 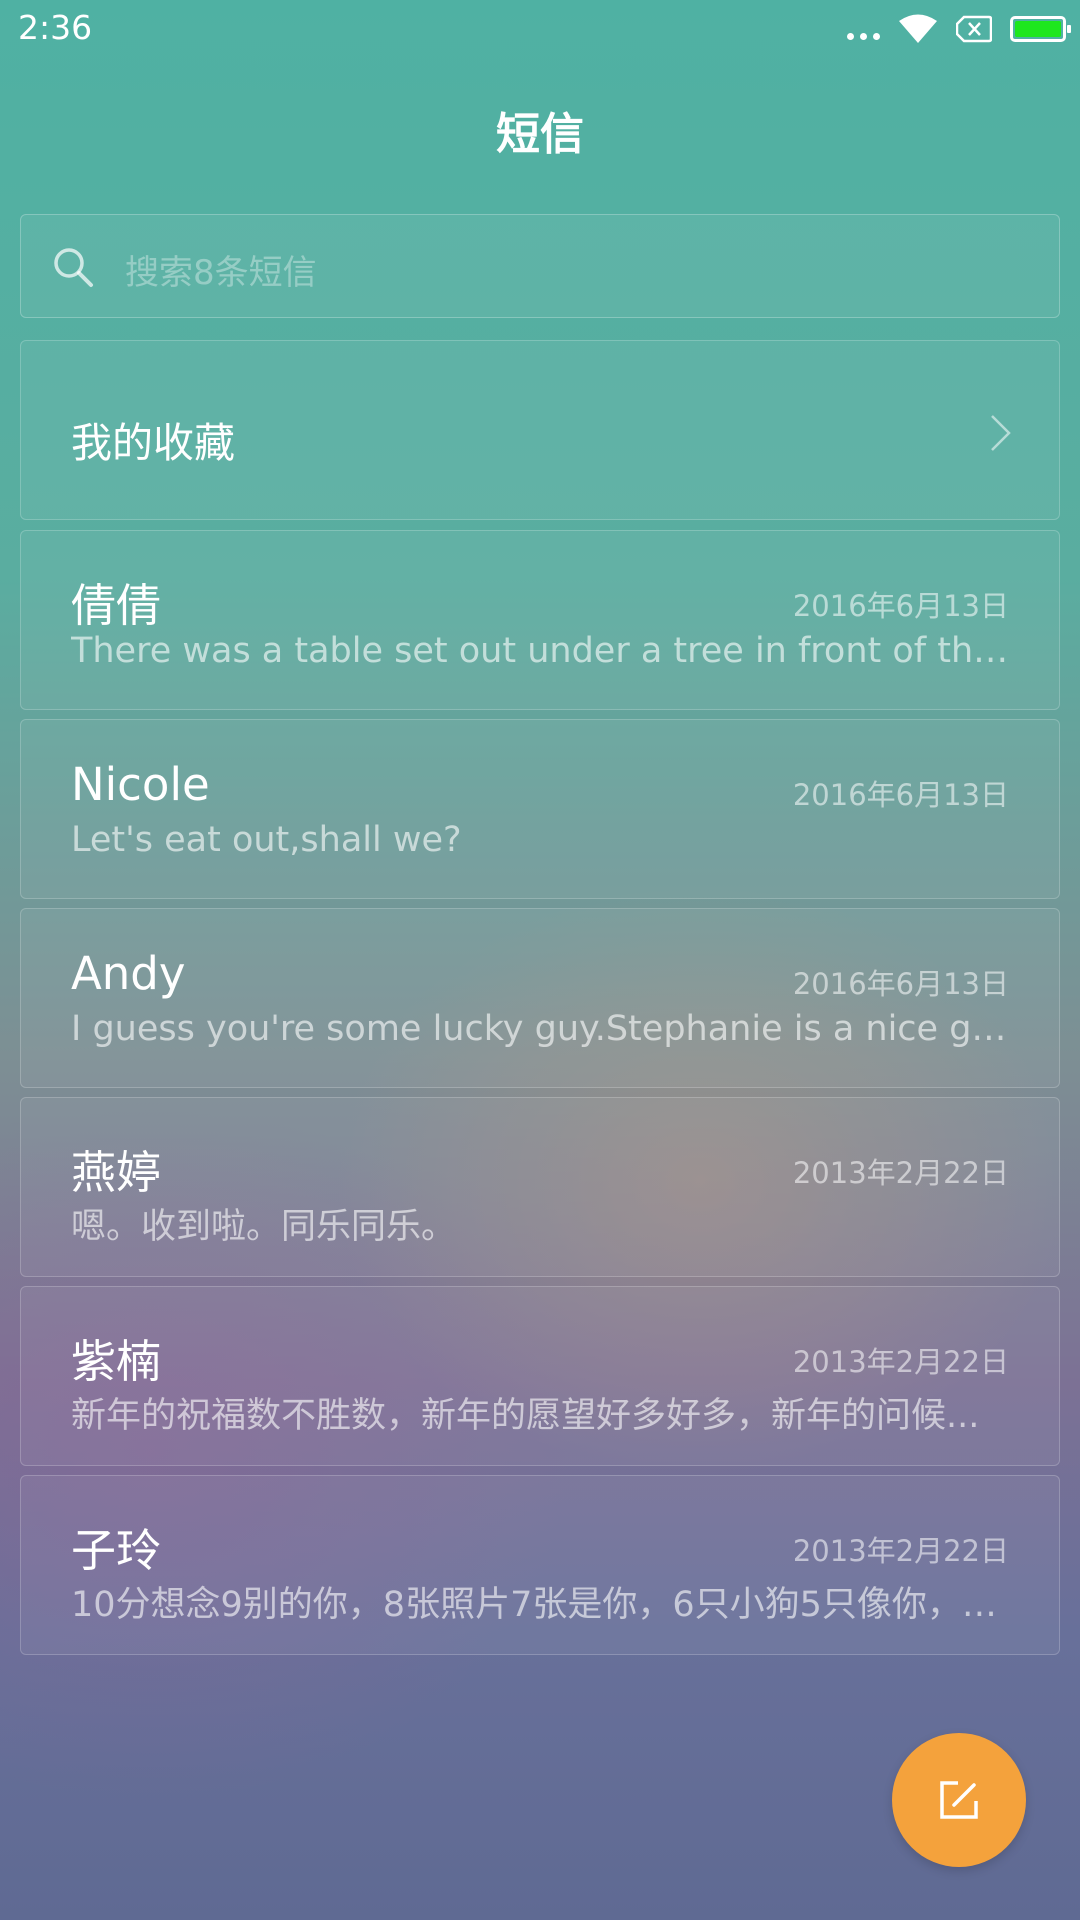 I want to click on favorites-label: 我的收藏, so click(x=153, y=443).